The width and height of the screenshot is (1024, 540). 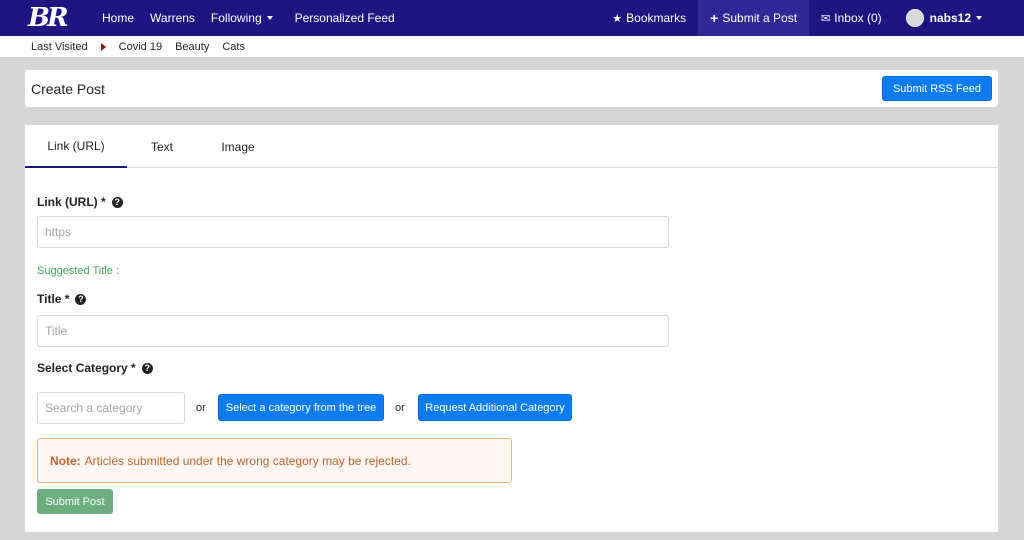 What do you see at coordinates (65, 460) in the screenshot?
I see `note-label: Note:` at bounding box center [65, 460].